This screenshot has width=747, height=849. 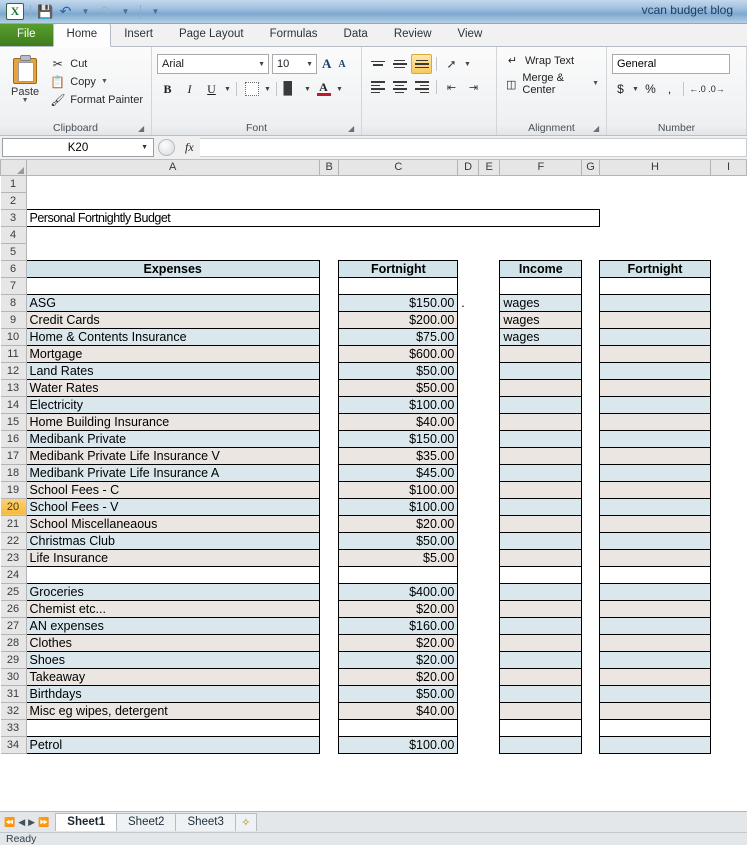 I want to click on expense-name-30: Takeaway, so click(x=172, y=676).